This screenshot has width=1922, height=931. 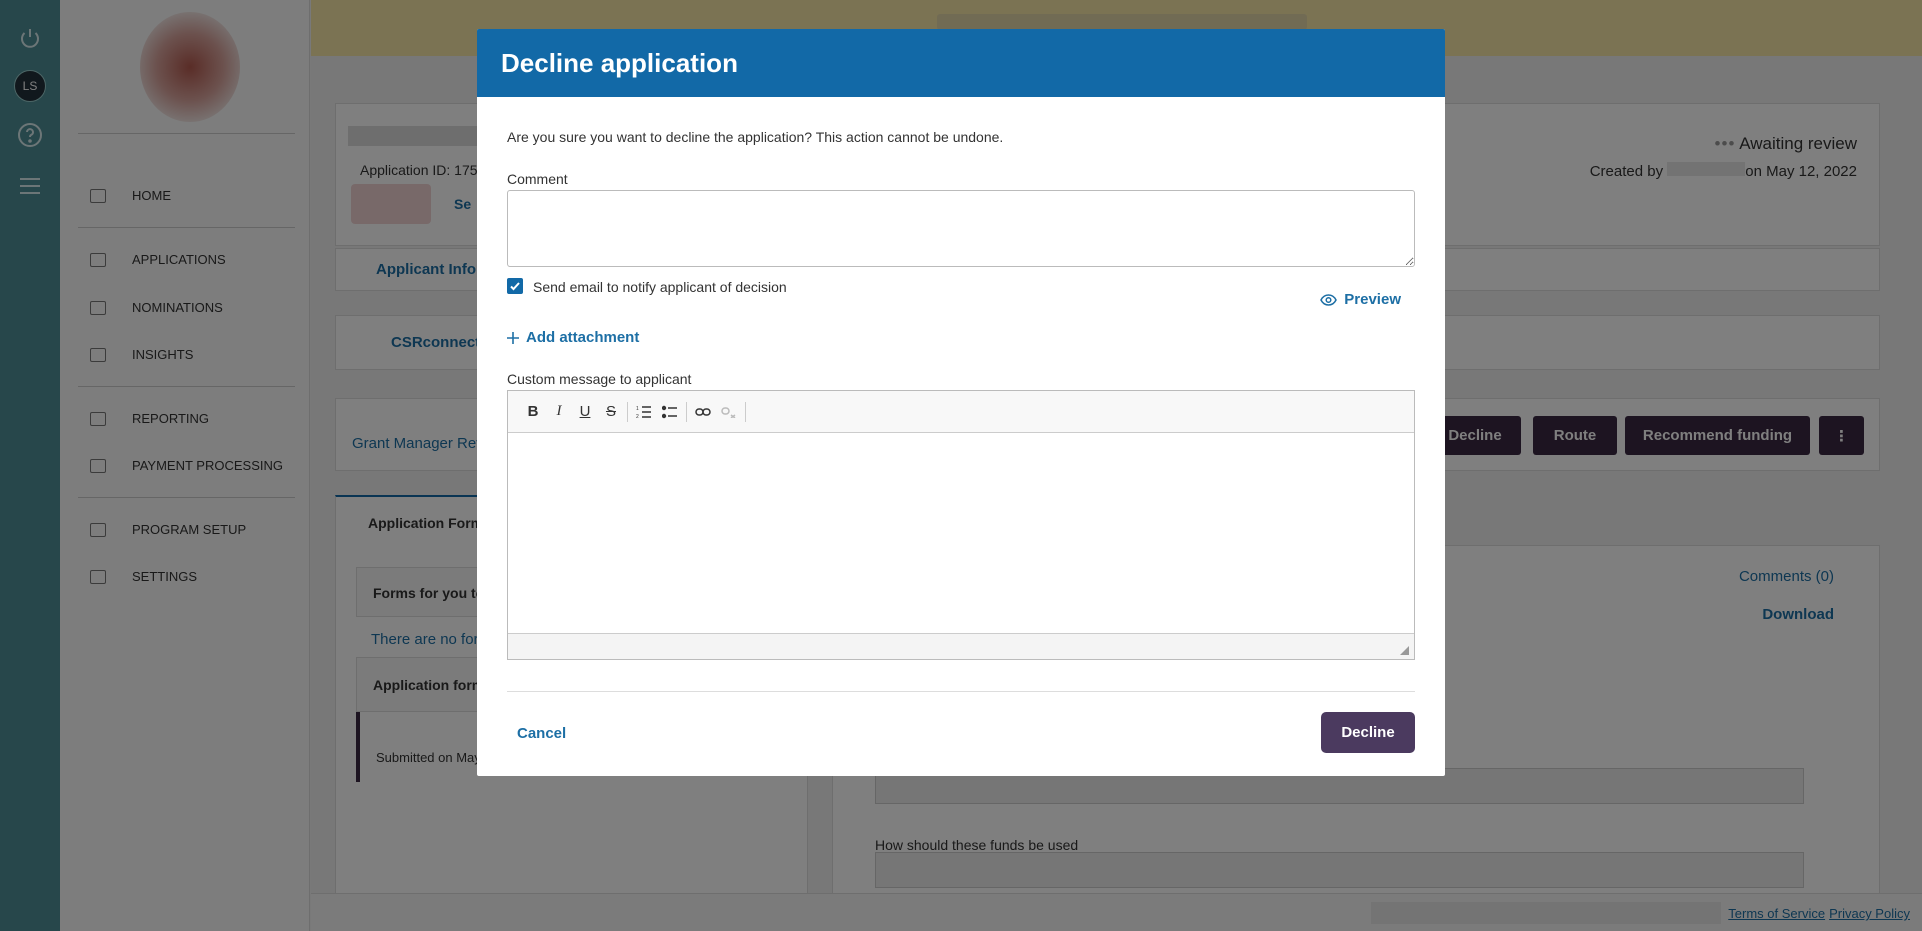 I want to click on decline-button: Decline, so click(x=1368, y=732).